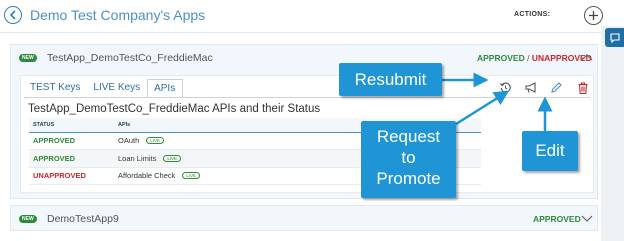  I want to click on tab-apis: APIs, so click(165, 88).